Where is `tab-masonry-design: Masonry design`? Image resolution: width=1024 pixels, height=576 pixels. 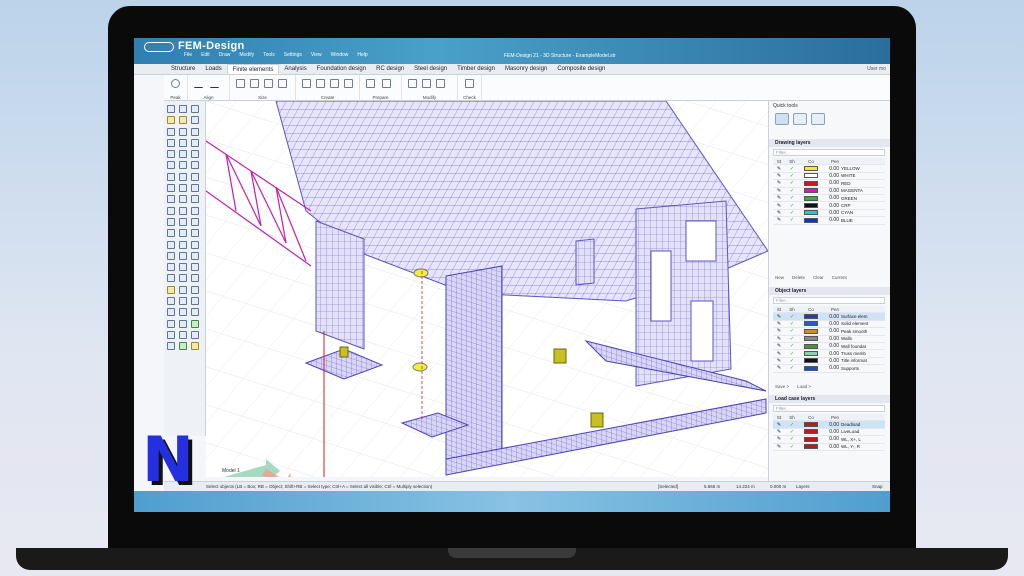
tab-masonry-design: Masonry design is located at coordinates (526, 69).